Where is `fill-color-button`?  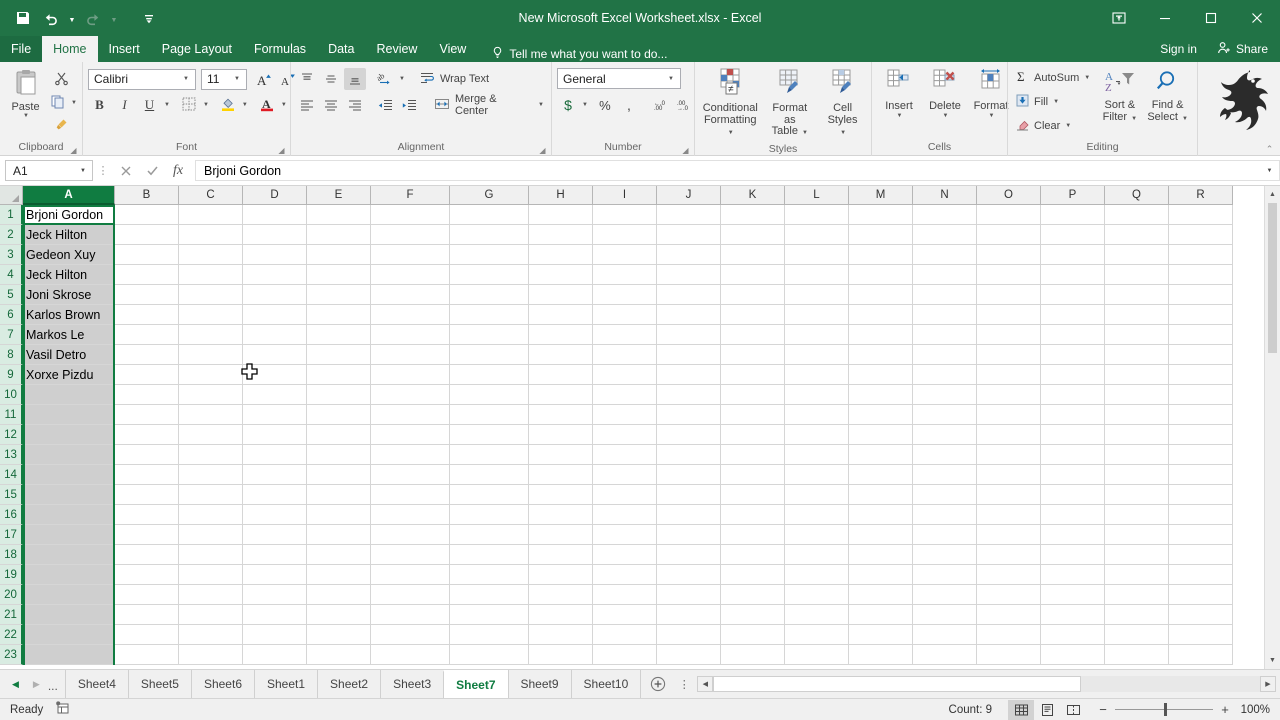
fill-color-button is located at coordinates (228, 105).